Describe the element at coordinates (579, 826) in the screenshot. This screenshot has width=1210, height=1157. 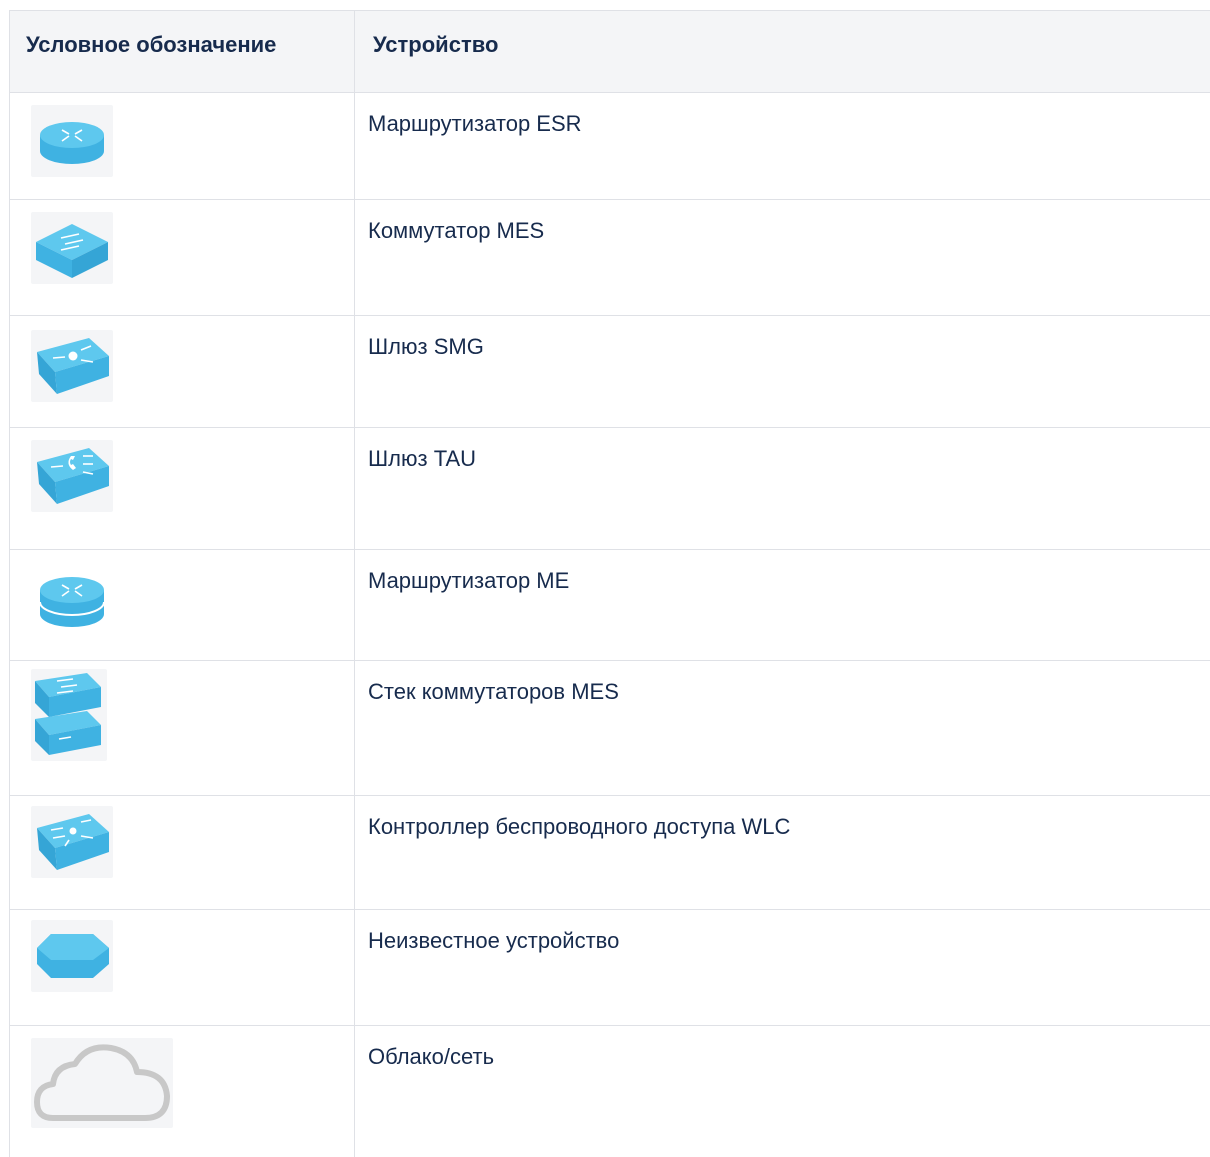
I see `device-name: Контроллер беспроводного доступа WLC` at that location.